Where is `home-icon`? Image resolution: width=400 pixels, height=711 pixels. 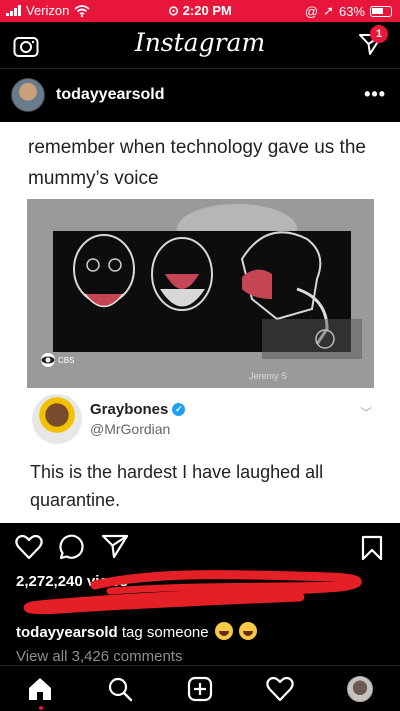
home-icon is located at coordinates (40, 689).